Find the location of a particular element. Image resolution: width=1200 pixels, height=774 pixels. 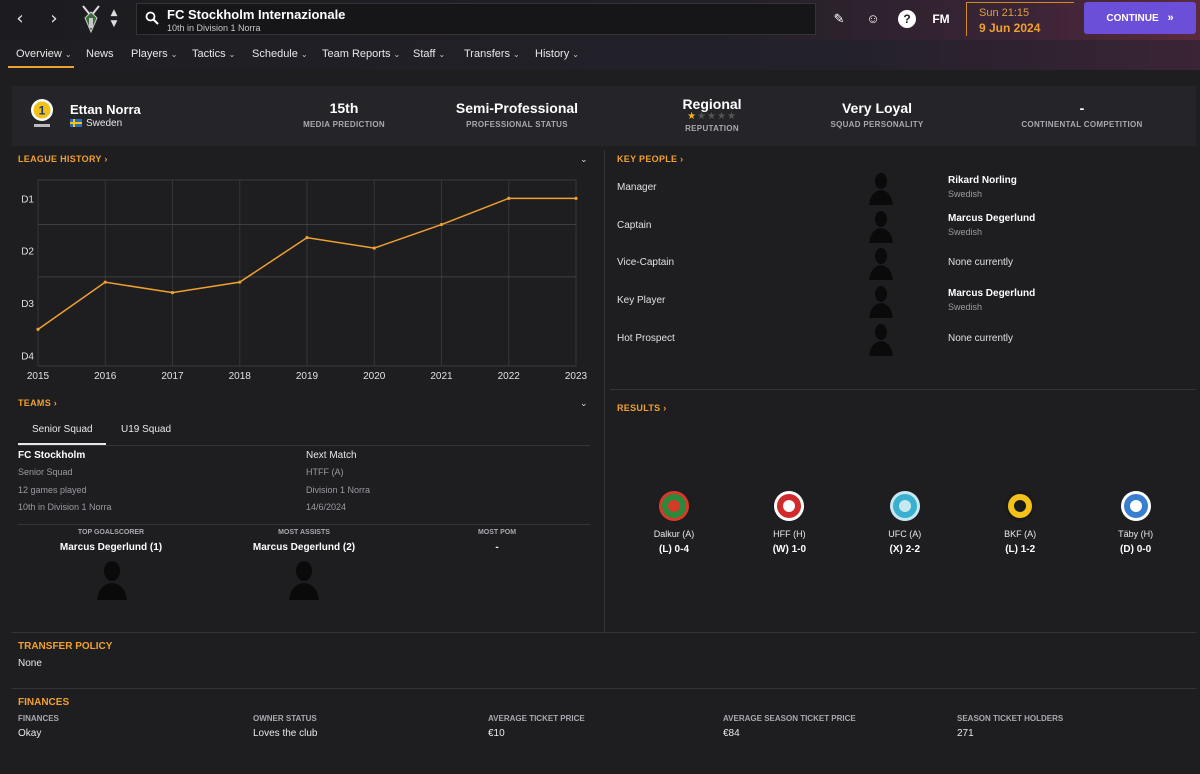

result-item: HFF (H) (W) 1-0 is located at coordinates (789, 522).